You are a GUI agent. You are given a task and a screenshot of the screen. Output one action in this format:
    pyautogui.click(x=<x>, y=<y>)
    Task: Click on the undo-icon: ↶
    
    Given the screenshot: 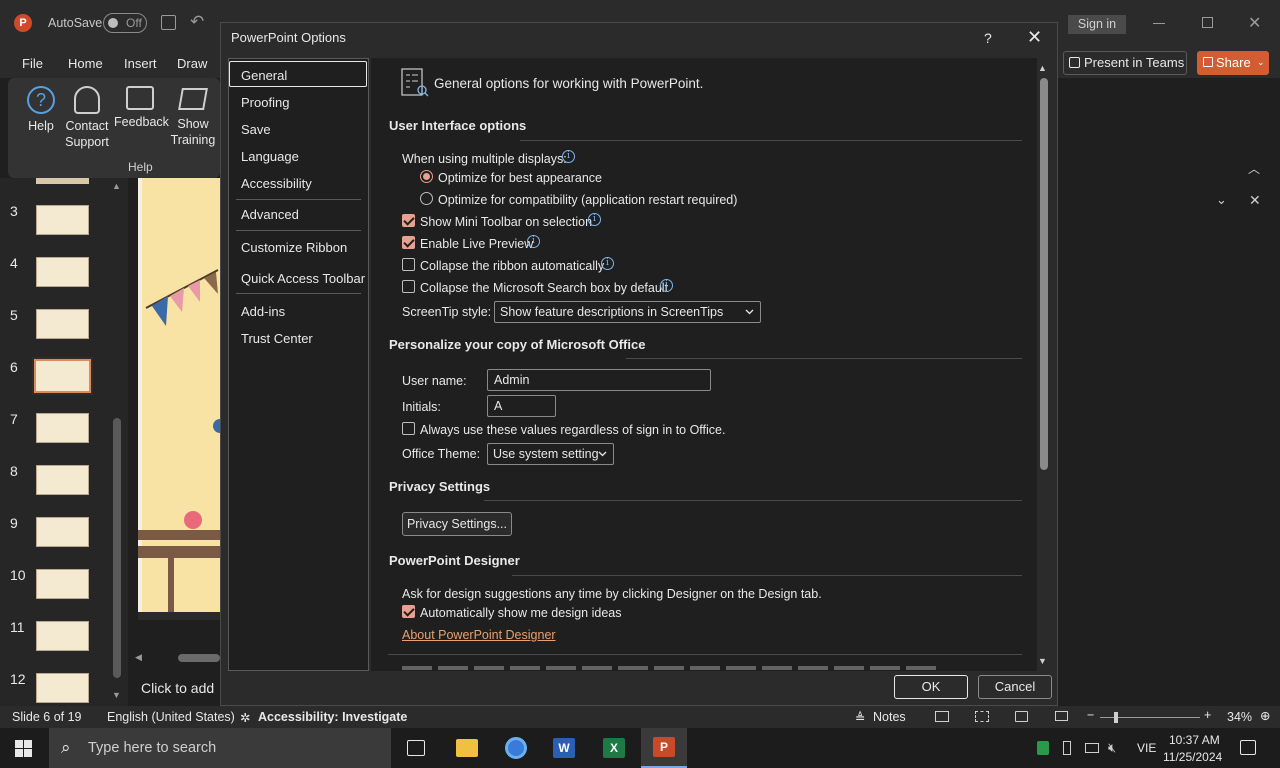 What is the action you would take?
    pyautogui.click(x=197, y=22)
    